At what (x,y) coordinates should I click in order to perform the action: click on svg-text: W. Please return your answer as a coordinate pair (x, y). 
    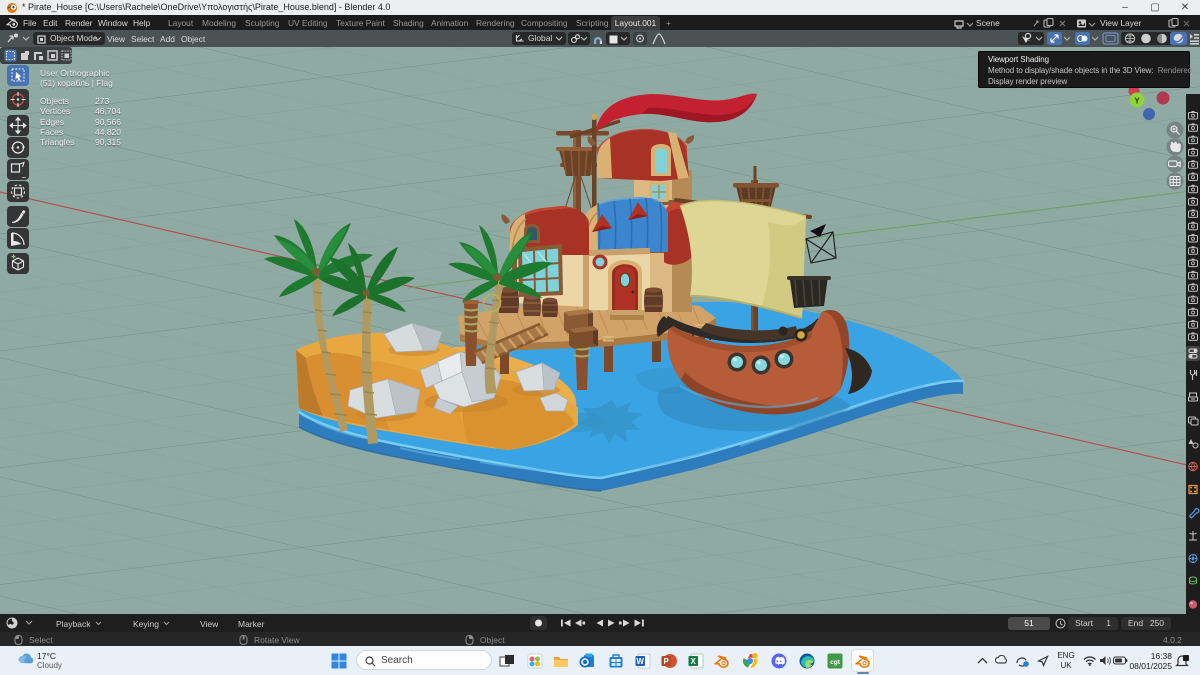
    Looking at the image, I should click on (640, 661).